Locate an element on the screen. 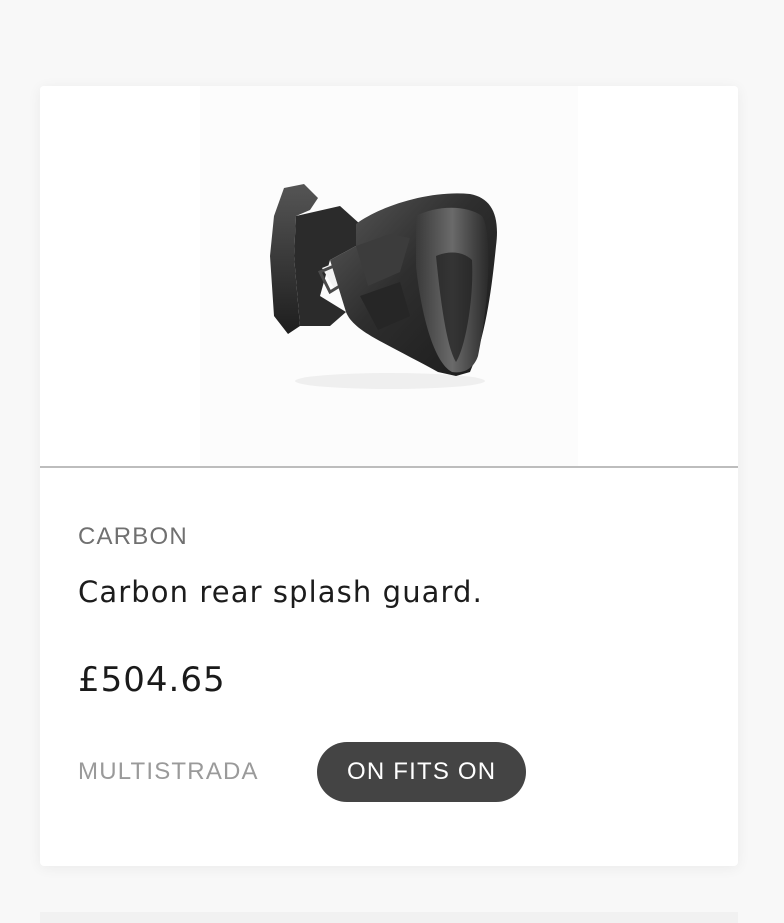 This screenshot has width=784, height=923. product-price: £504.65 is located at coordinates (152, 680).